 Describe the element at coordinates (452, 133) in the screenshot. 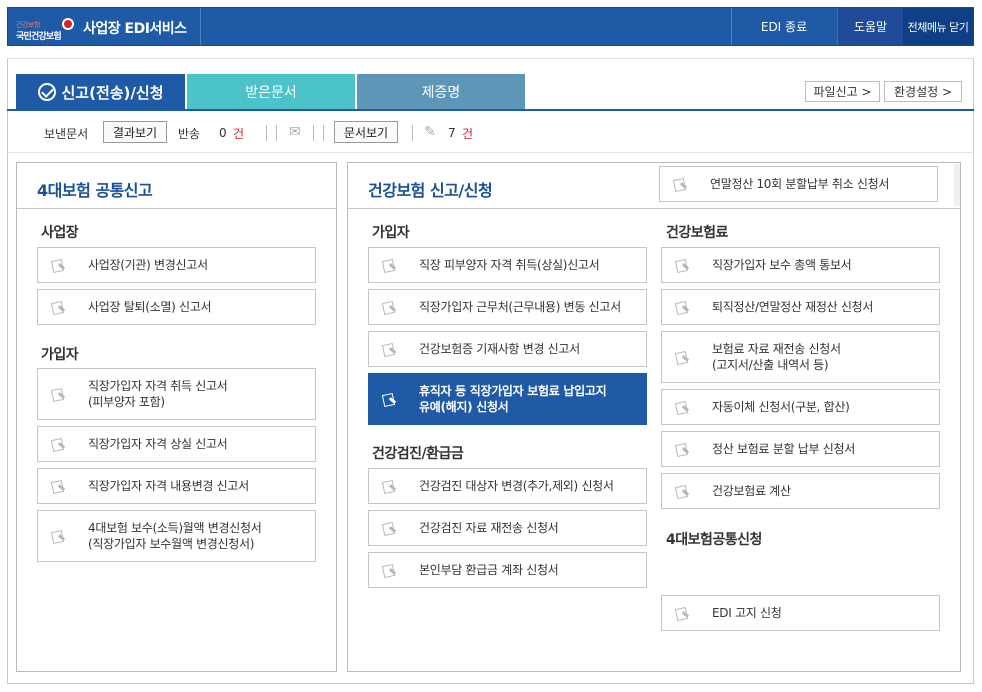

I see `doc-count: 7` at that location.